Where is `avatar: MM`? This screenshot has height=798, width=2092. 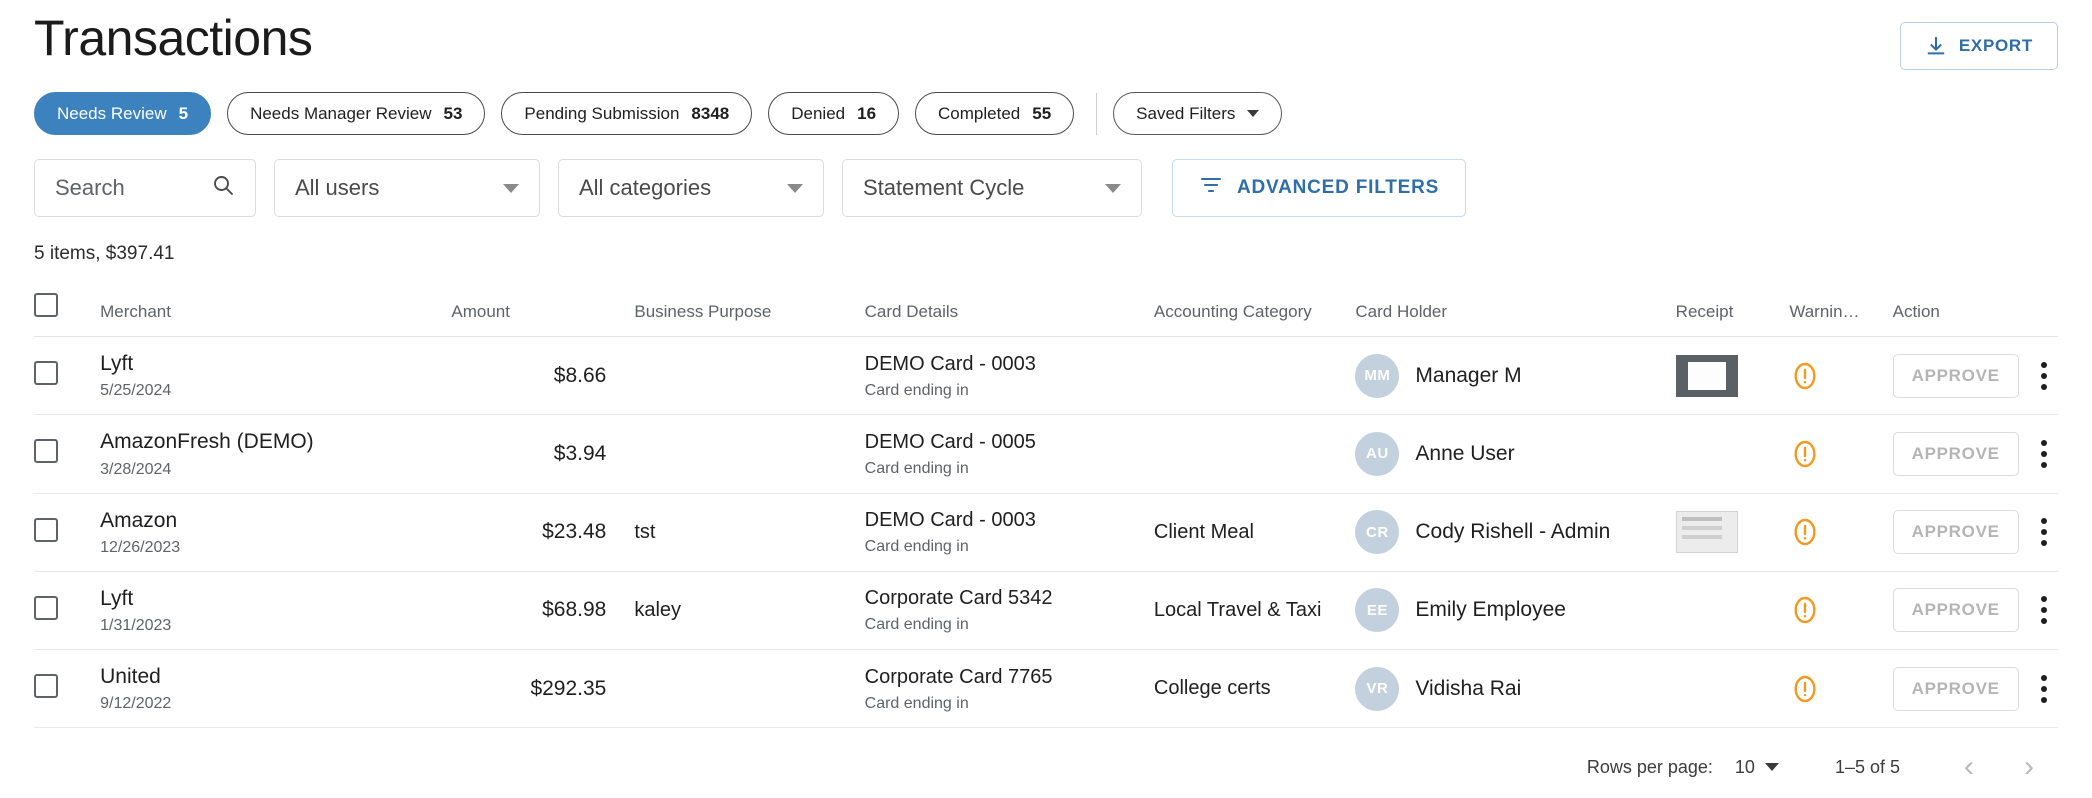
avatar: MM is located at coordinates (1377, 375).